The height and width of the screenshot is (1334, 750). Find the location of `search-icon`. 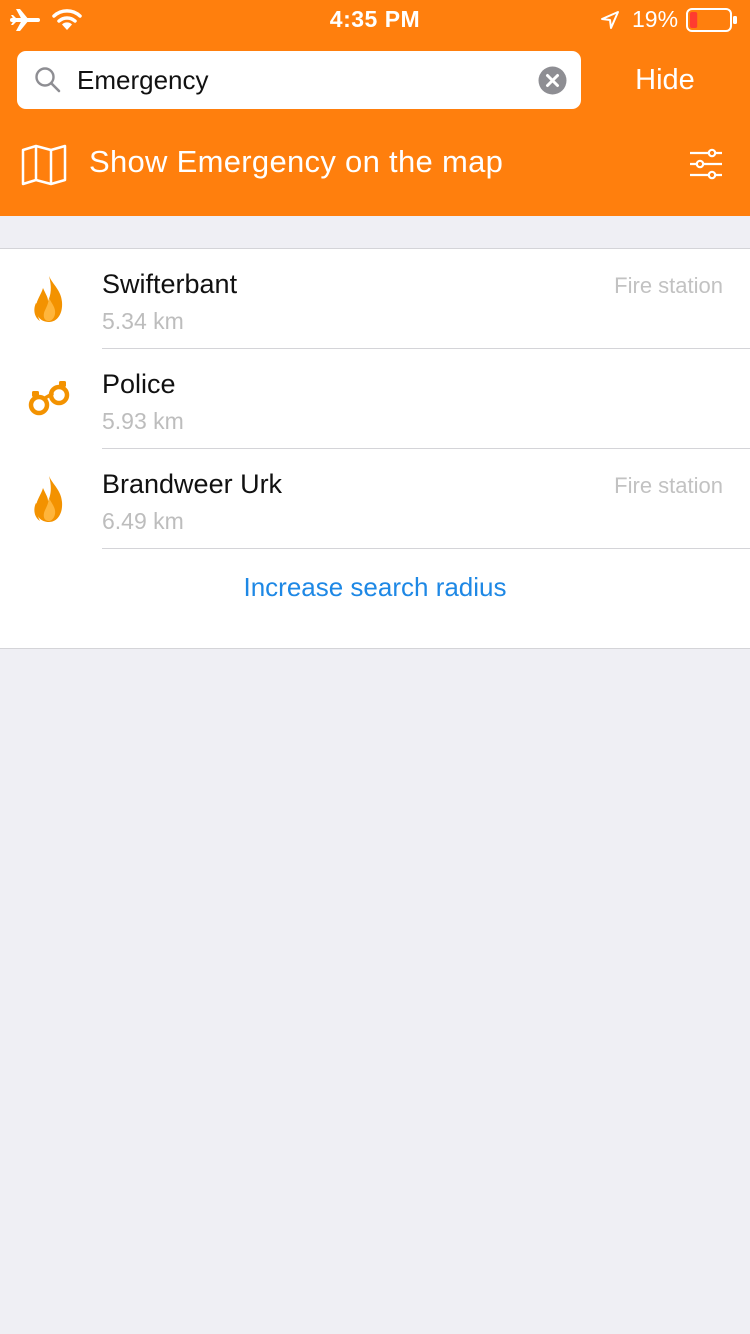

search-icon is located at coordinates (48, 80).